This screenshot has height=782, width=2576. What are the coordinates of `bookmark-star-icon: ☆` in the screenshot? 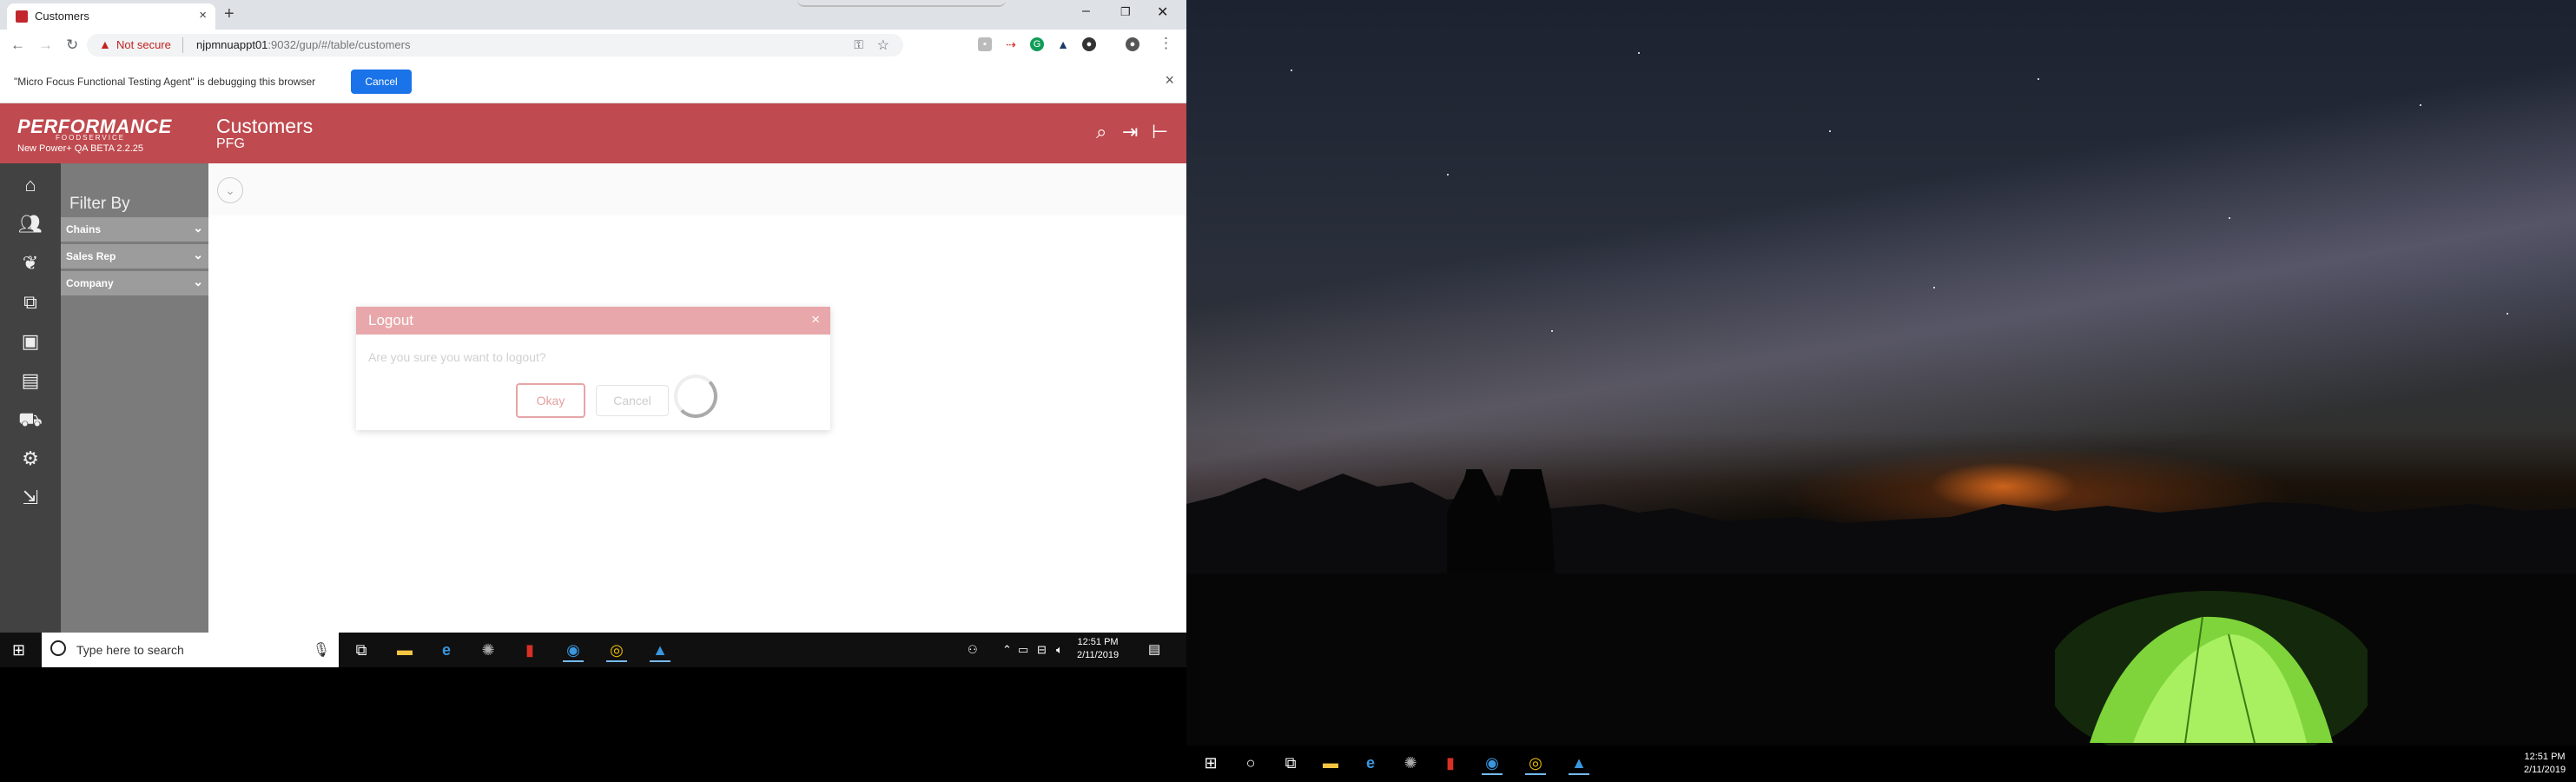 It's located at (883, 45).